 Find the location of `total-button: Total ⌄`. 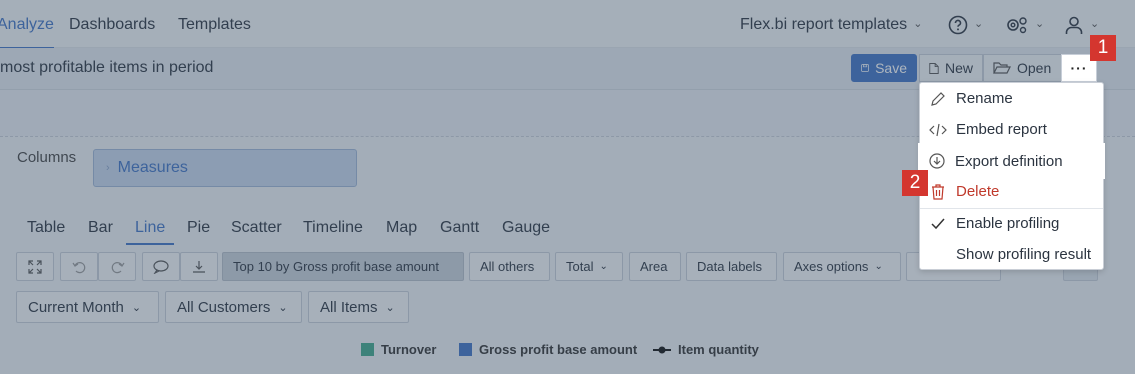

total-button: Total ⌄ is located at coordinates (589, 266).